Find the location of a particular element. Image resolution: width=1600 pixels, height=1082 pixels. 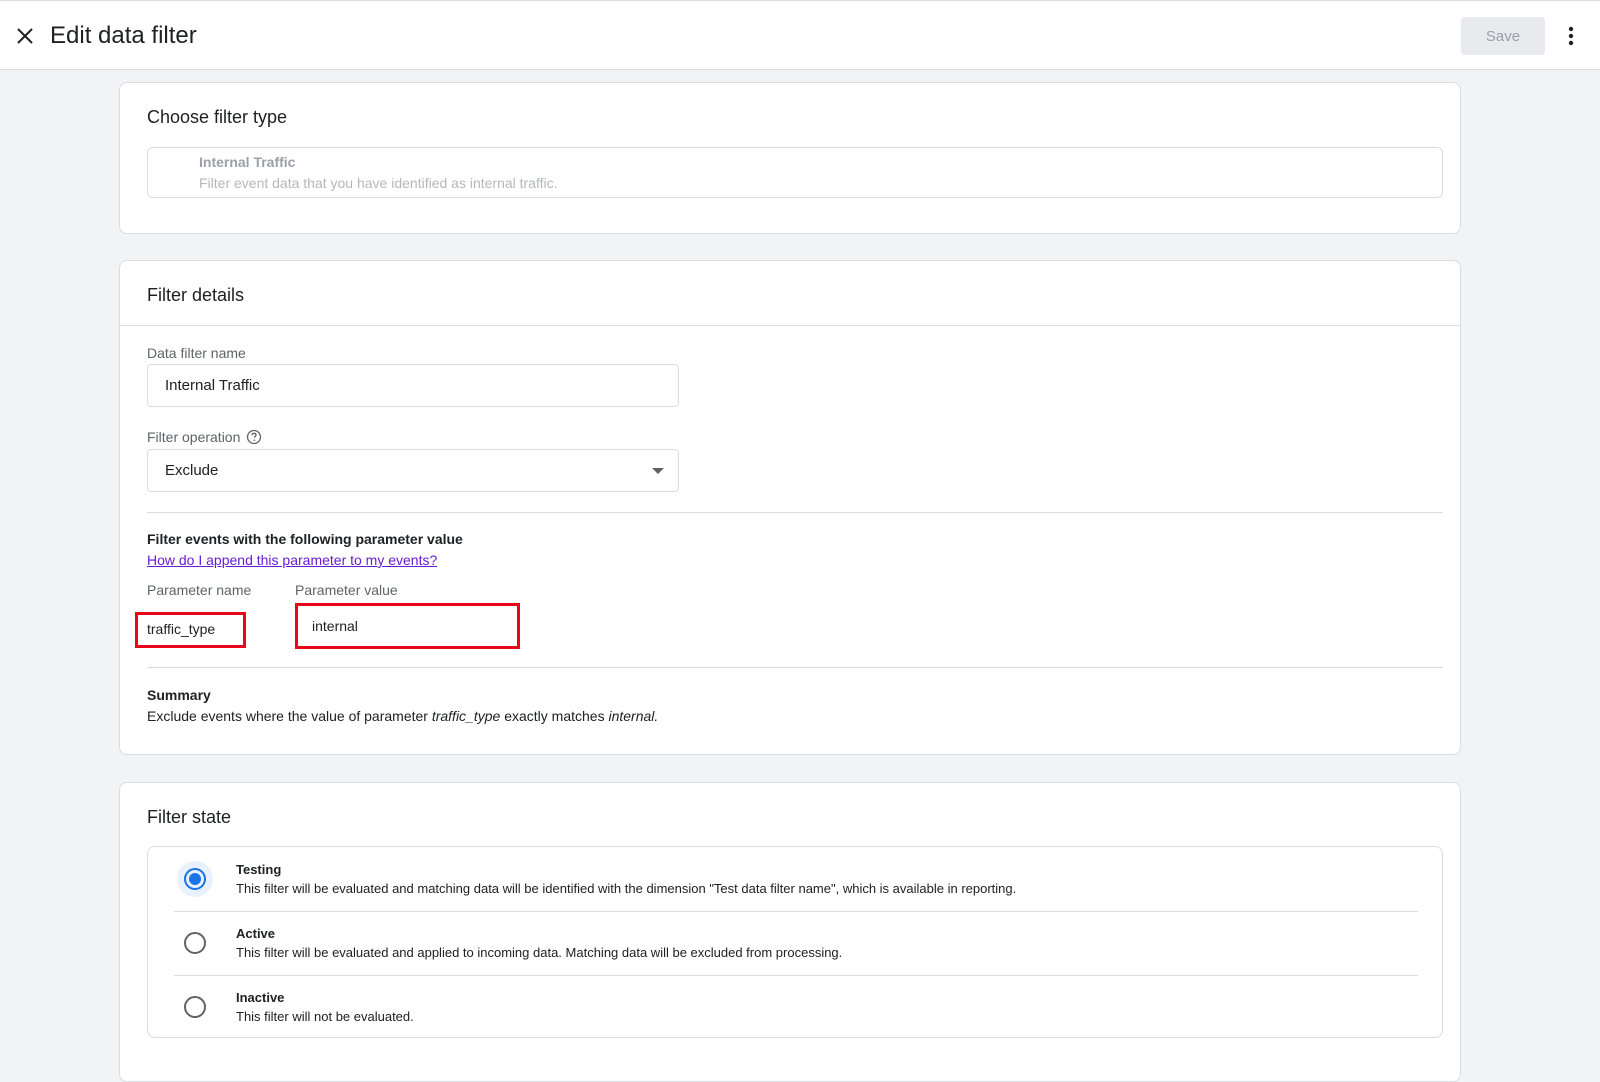

more-vert-icon is located at coordinates (1571, 36).